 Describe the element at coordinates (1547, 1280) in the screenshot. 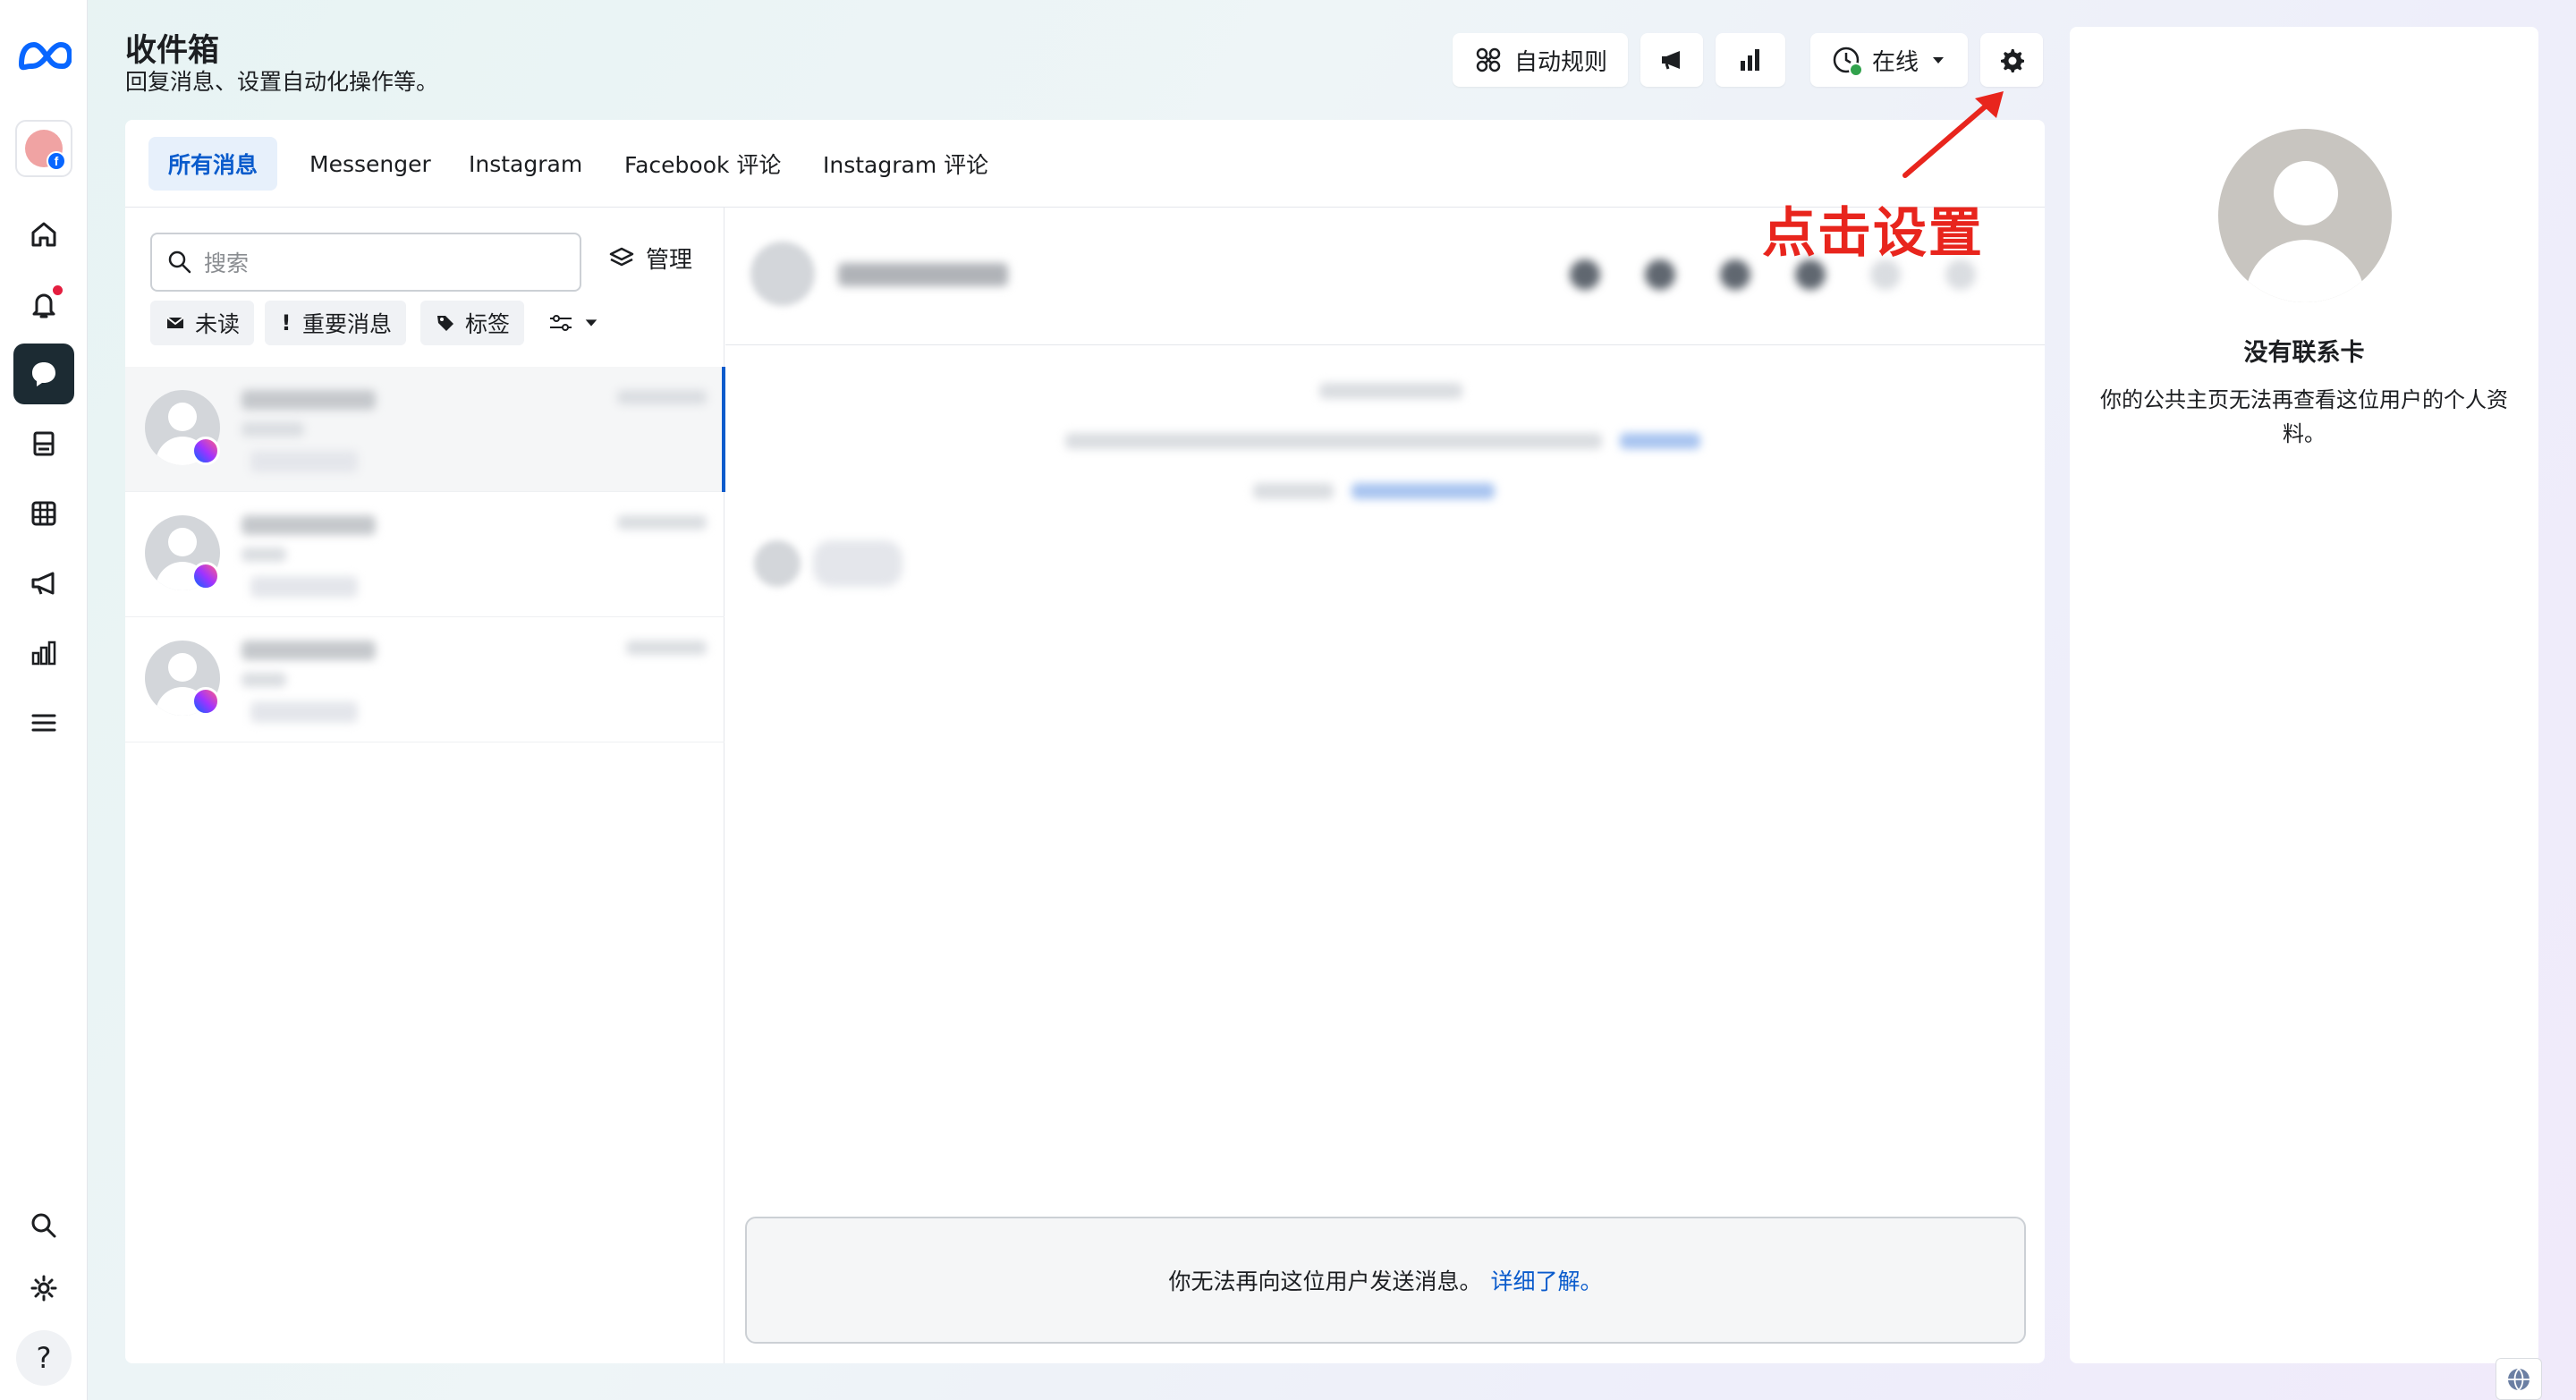

I see `learn-more-link: 详细了解。` at that location.